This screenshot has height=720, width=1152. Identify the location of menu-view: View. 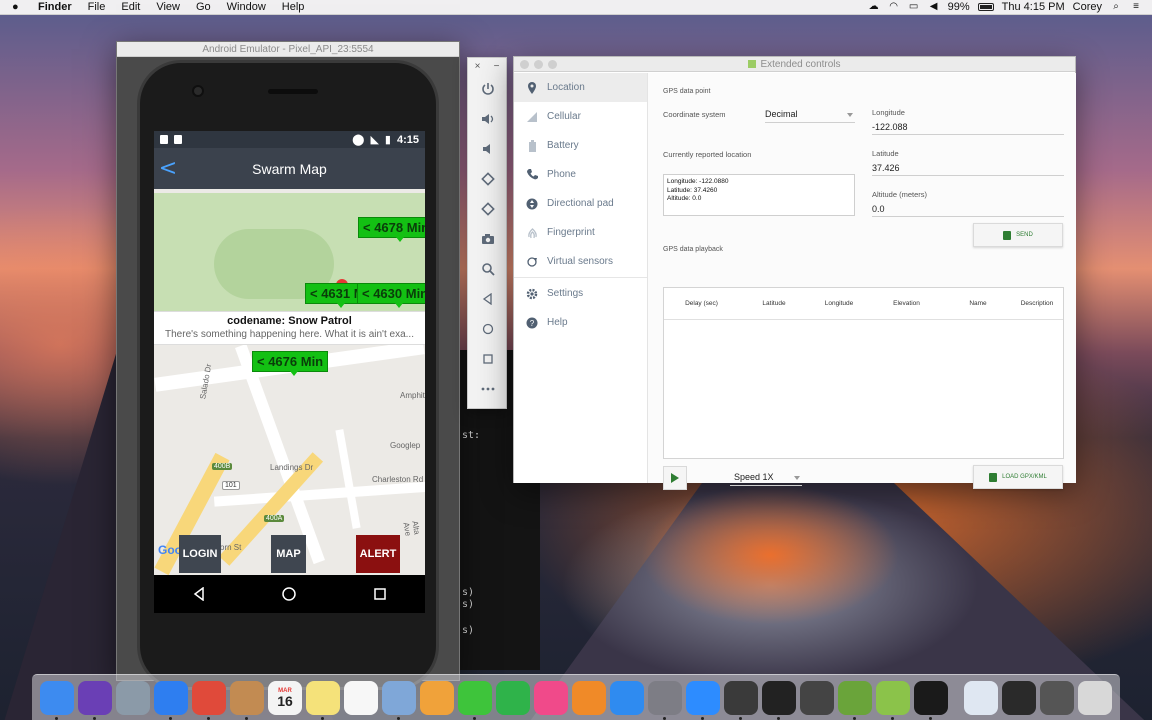
(168, 7).